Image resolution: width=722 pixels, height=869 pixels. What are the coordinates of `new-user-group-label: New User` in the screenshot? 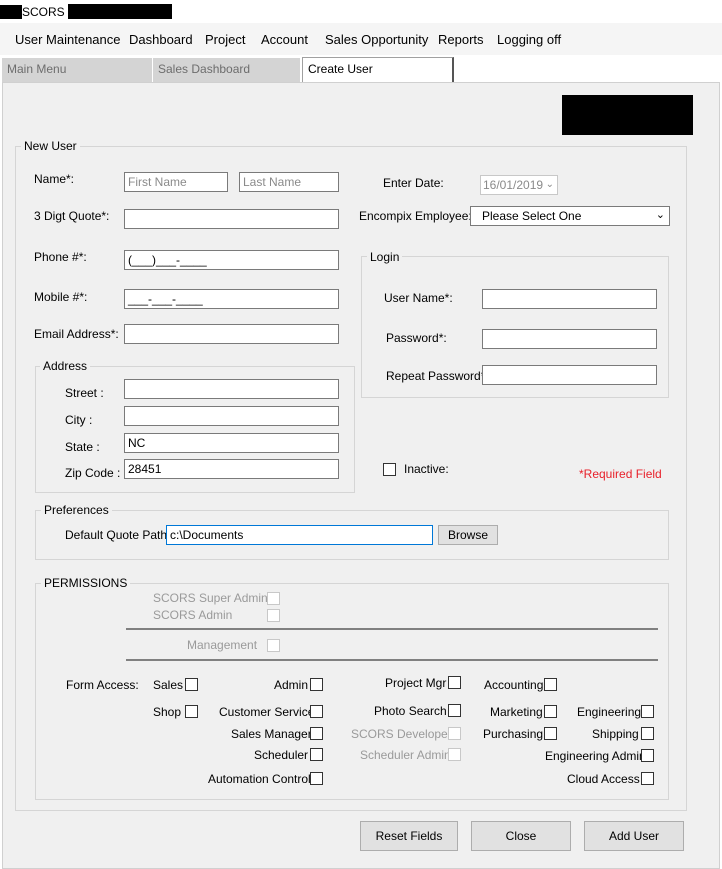 It's located at (50, 146).